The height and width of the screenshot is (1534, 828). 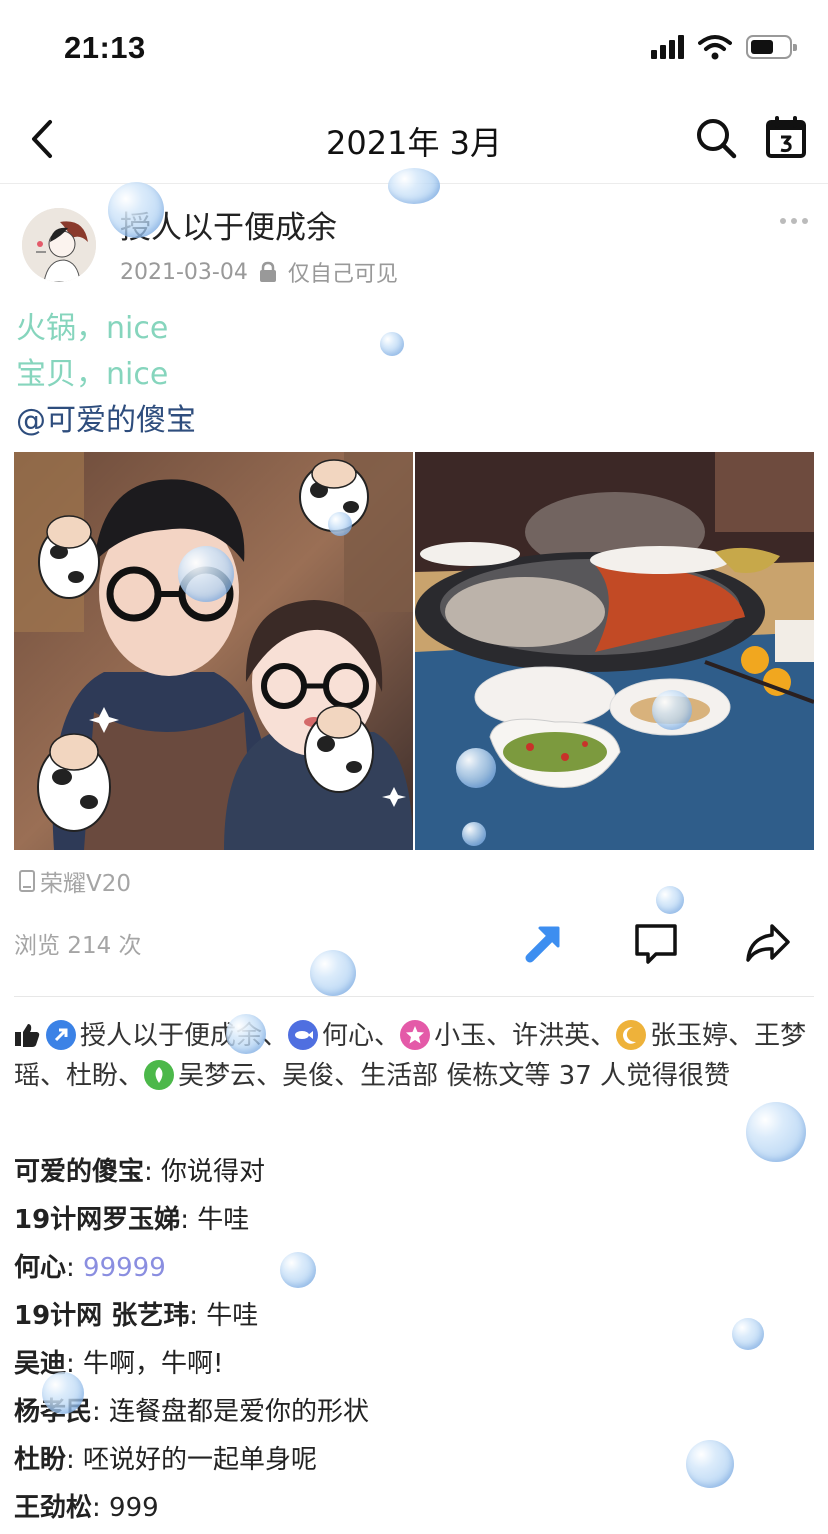 I want to click on author-name: 授人以于便成余, so click(x=228, y=224).